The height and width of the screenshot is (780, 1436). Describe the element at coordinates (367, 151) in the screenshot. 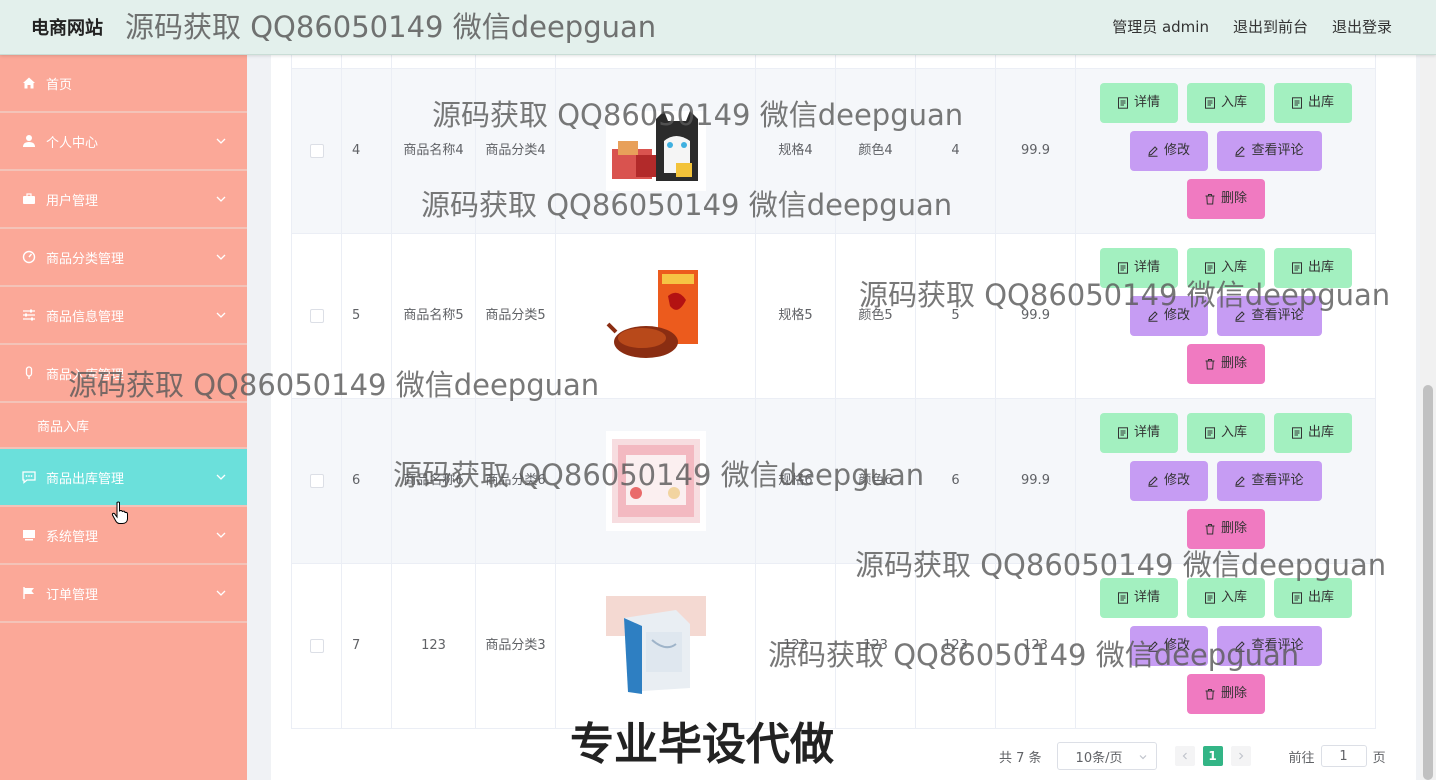

I see `row-index: 4` at that location.